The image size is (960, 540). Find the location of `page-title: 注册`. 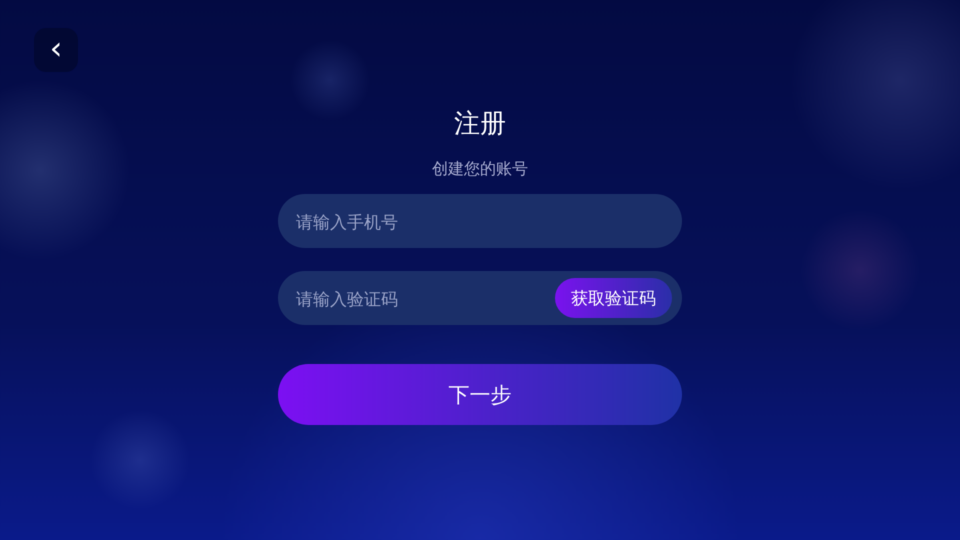

page-title: 注册 is located at coordinates (480, 124).